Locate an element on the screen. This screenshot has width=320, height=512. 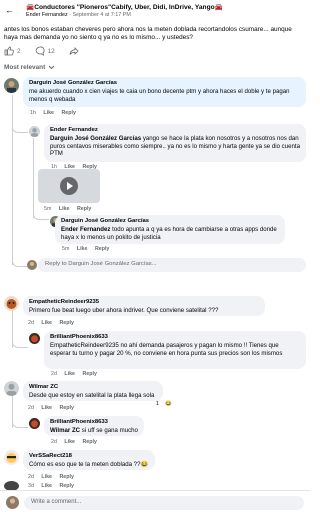
comment-author: EmpatheticReindeer9235 is located at coordinates (144, 303).